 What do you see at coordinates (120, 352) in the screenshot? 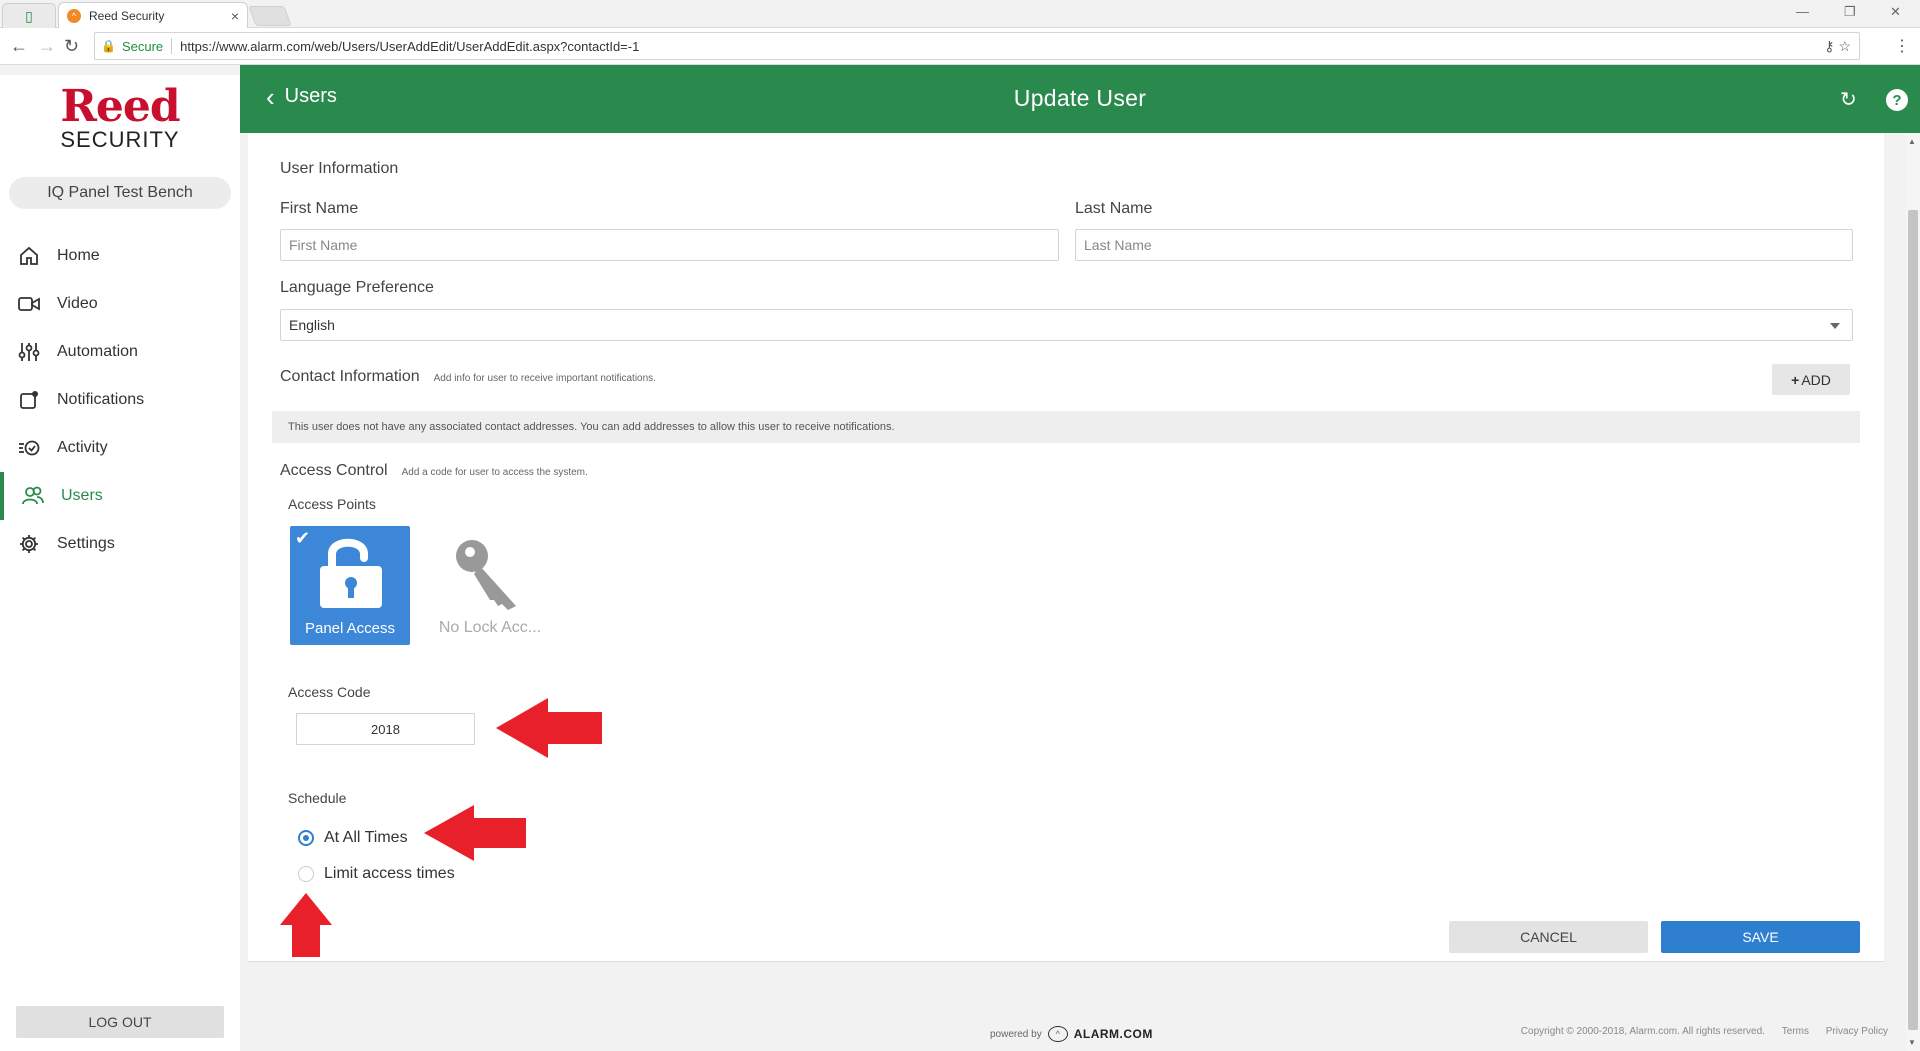
I see `sidebar-item-automation: Automation` at bounding box center [120, 352].